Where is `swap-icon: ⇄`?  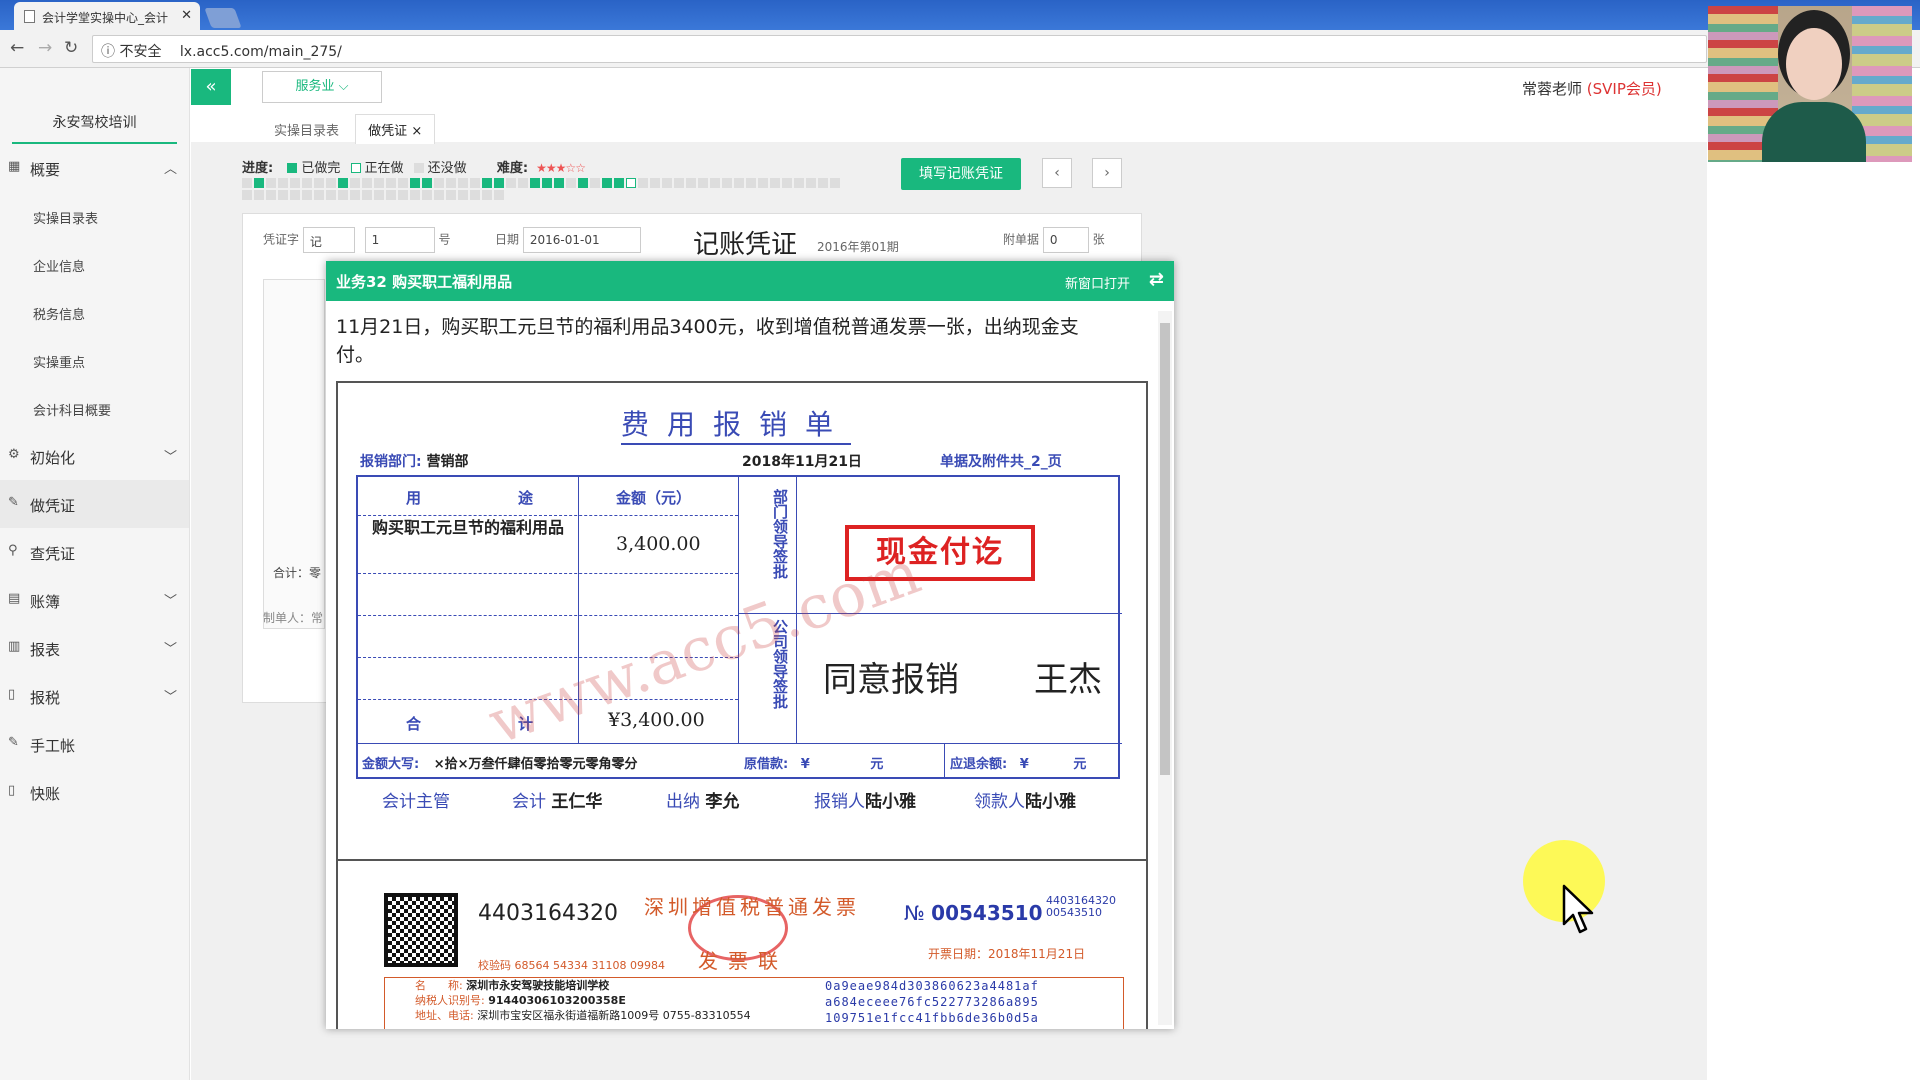 swap-icon: ⇄ is located at coordinates (1156, 279).